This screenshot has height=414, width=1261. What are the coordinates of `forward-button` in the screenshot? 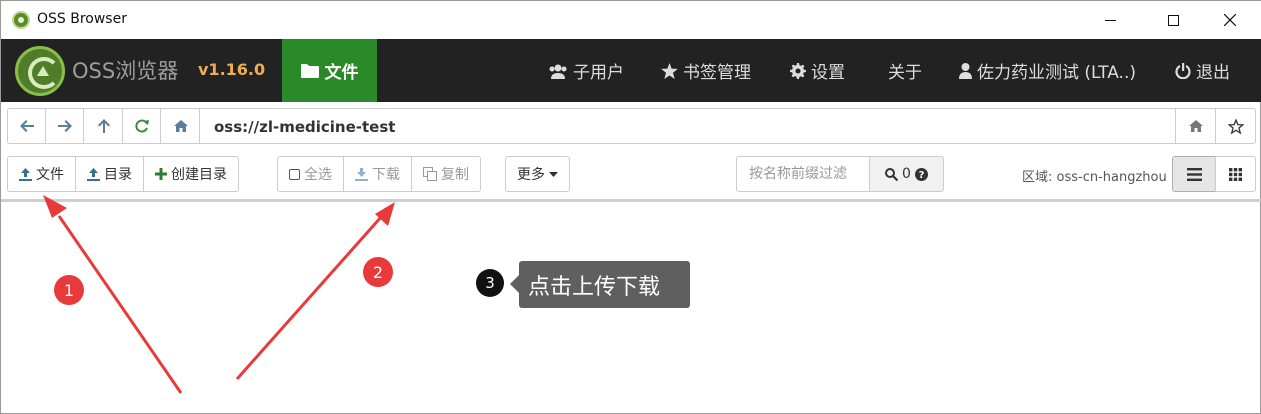 It's located at (65, 126).